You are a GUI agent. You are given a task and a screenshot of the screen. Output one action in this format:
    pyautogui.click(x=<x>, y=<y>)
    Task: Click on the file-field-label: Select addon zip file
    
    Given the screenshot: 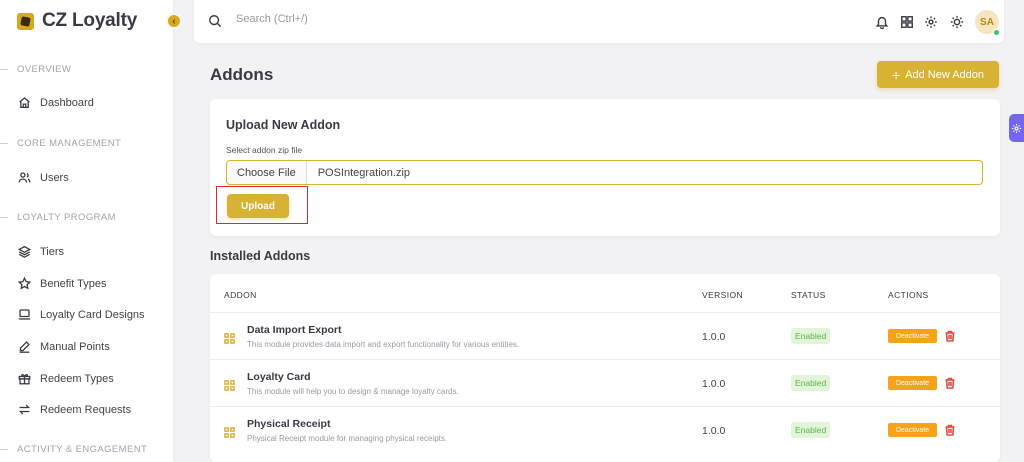 What is the action you would take?
    pyautogui.click(x=264, y=150)
    